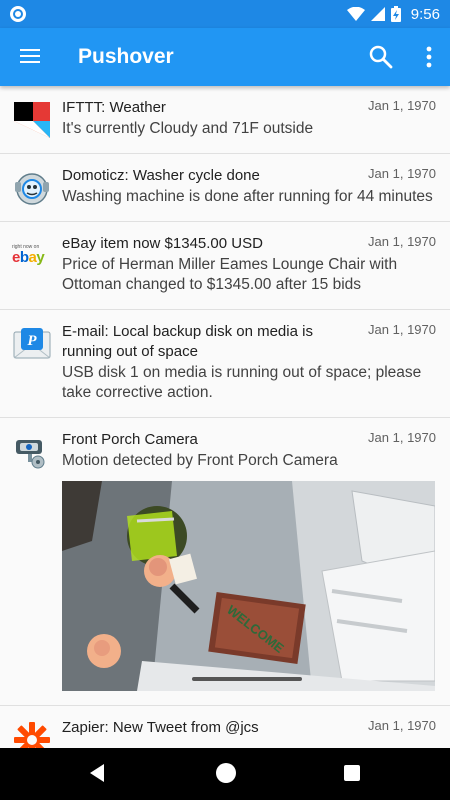  Describe the element at coordinates (30, 454) in the screenshot. I see `camera-icon` at that location.